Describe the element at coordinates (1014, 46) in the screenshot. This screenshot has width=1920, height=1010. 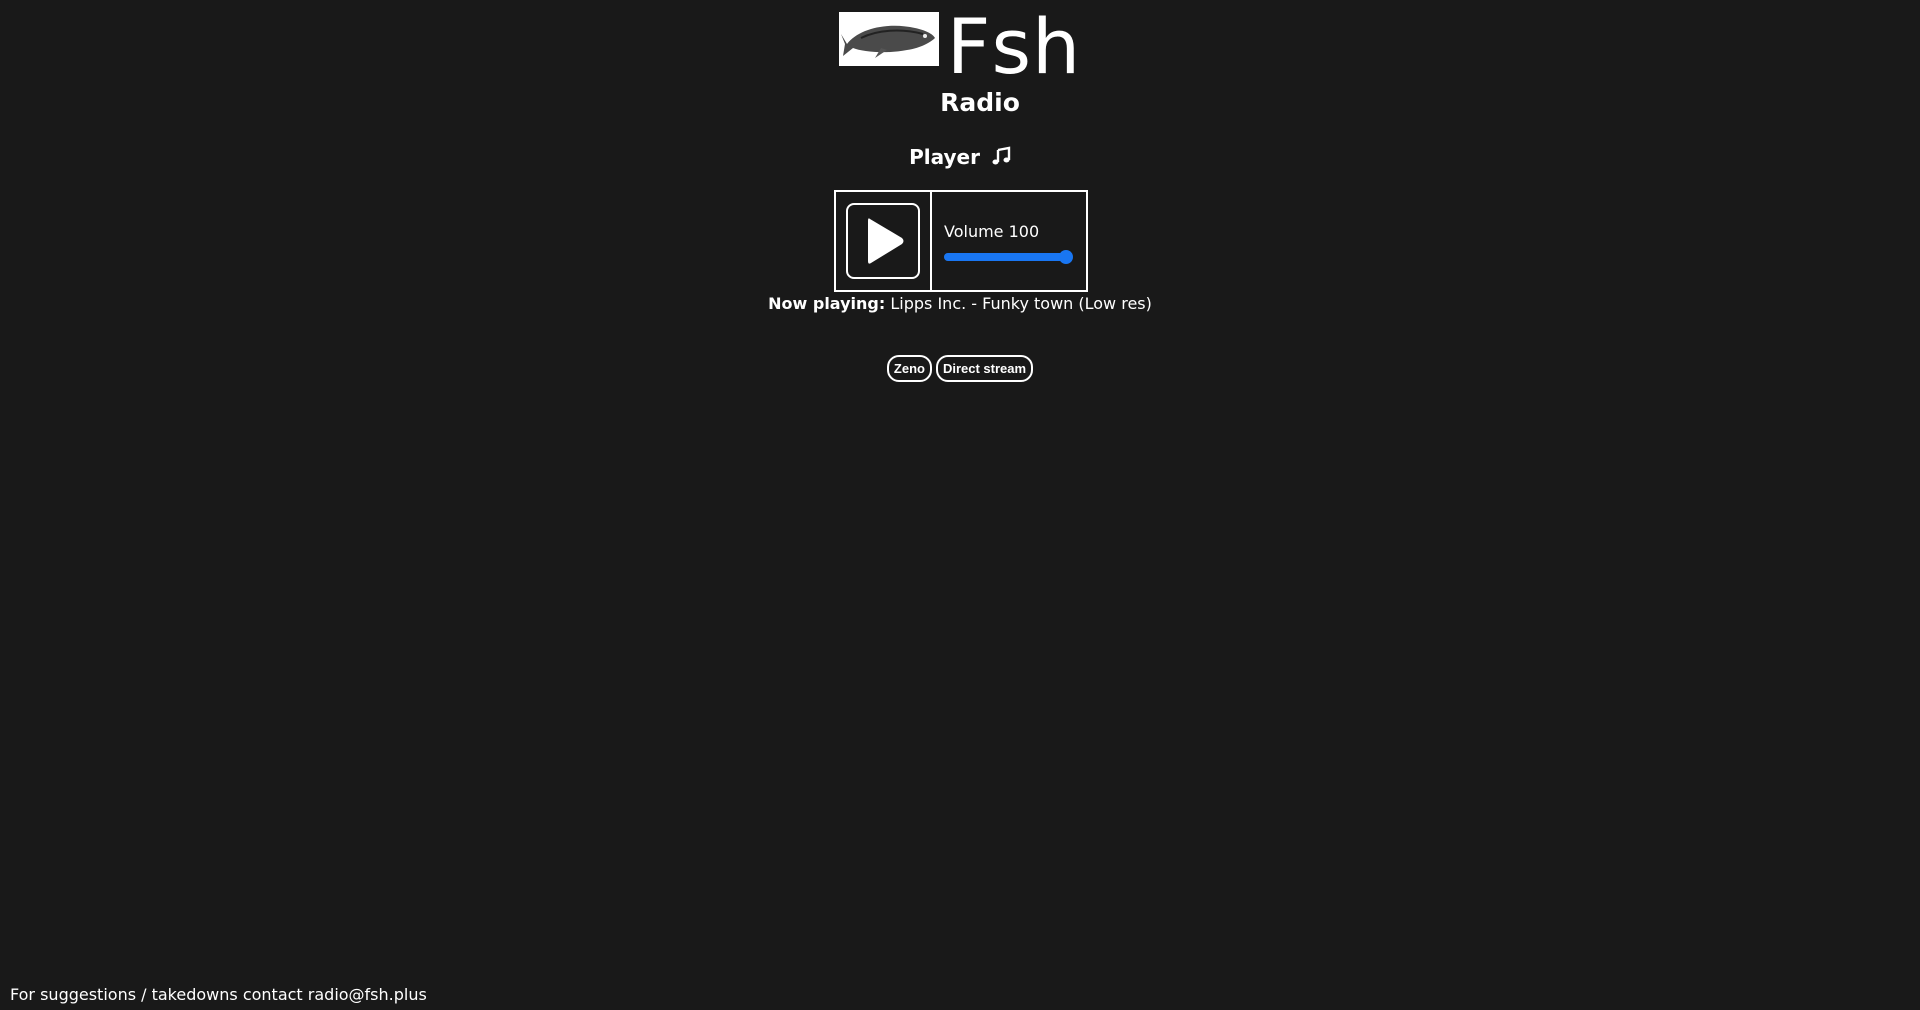
I see `brand-name: Fsh` at that location.